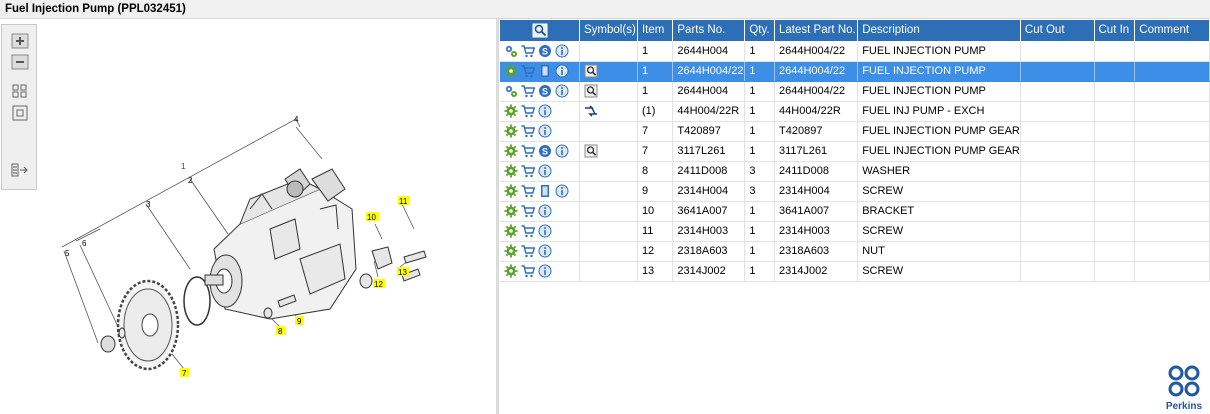  What do you see at coordinates (855, 131) in the screenshot?
I see `table-row: 7 T420897 1 T420897 FUEL INJECTION PUMP GEAR` at bounding box center [855, 131].